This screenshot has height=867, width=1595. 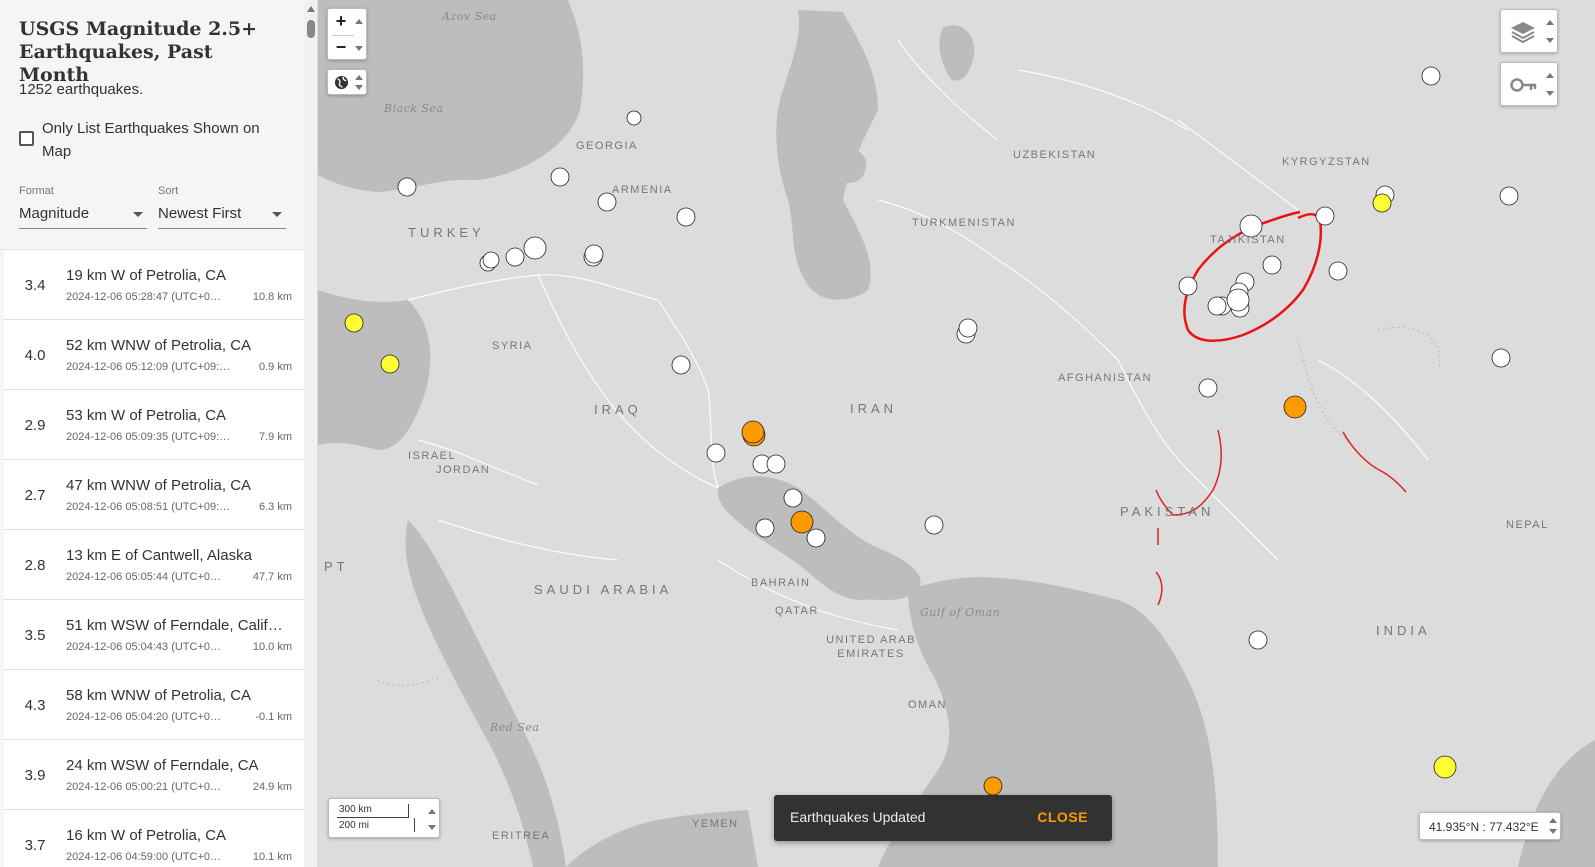 I want to click on list-item-magnitude: 4.3, so click(x=35, y=705).